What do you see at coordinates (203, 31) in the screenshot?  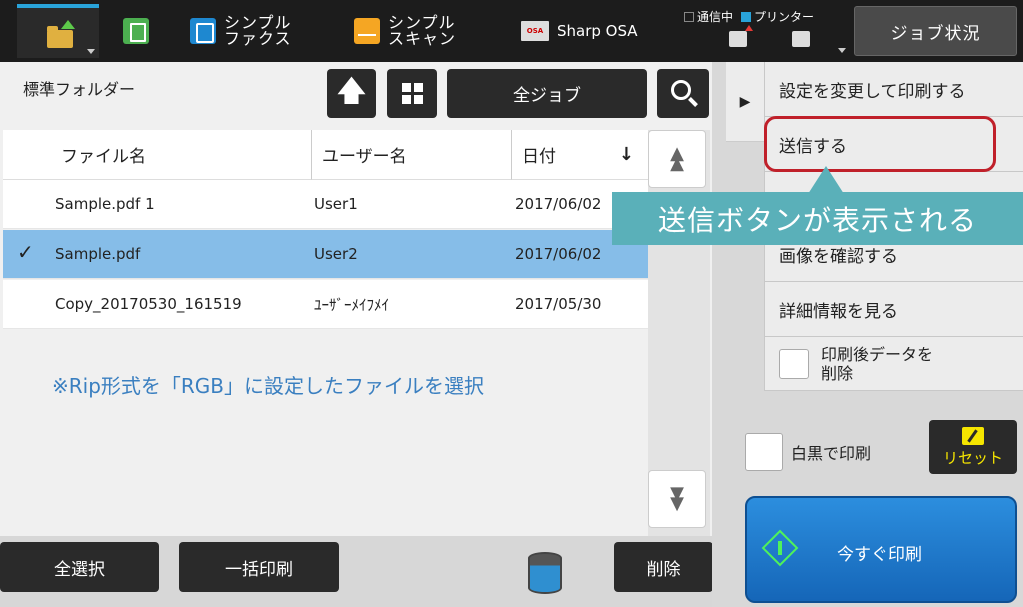 I see `fax-icon` at bounding box center [203, 31].